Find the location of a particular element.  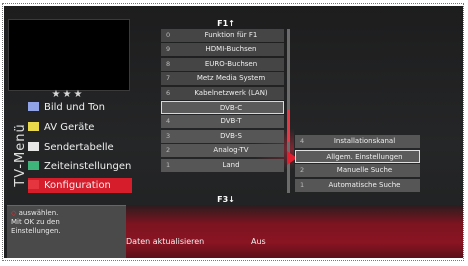

red-key-swatch-icon is located at coordinates (33, 184).